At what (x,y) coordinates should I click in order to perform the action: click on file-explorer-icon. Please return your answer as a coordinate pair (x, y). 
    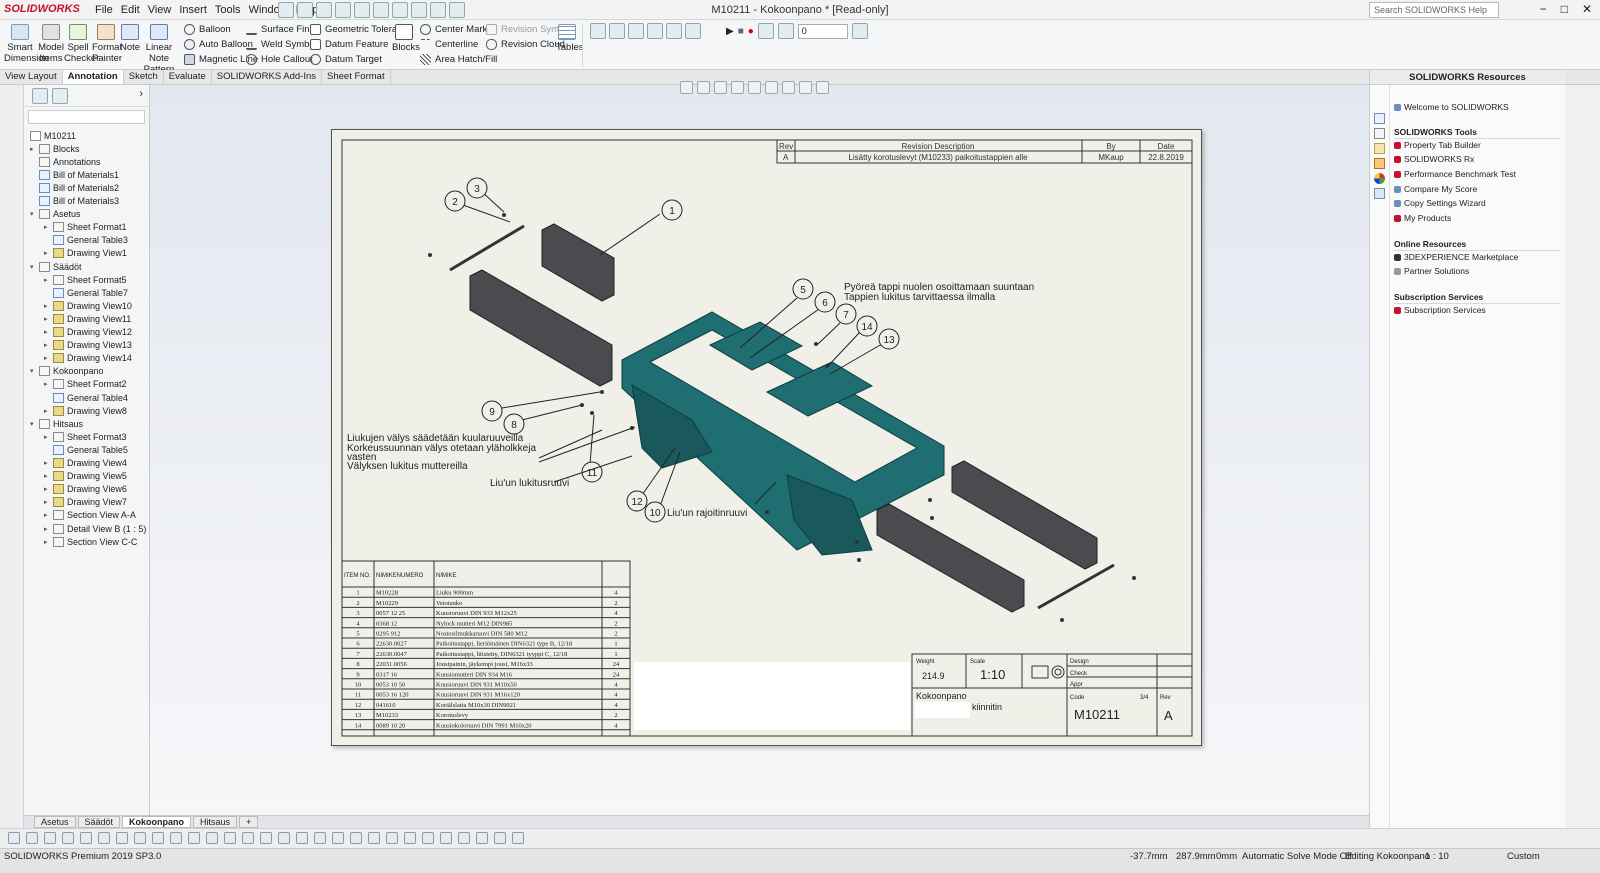
    Looking at the image, I should click on (1379, 148).